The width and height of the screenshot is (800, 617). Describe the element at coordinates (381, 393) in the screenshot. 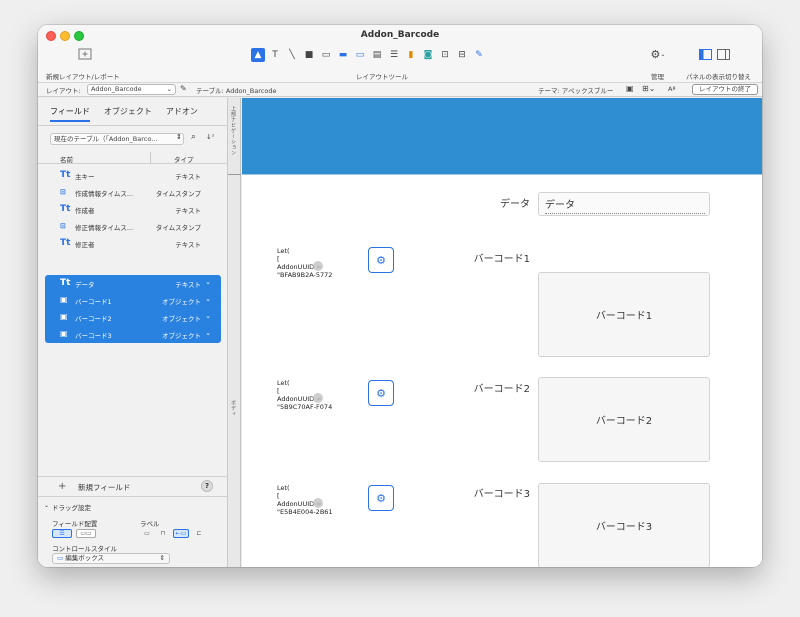

I see `addon-settings-button-2: ⚙` at that location.